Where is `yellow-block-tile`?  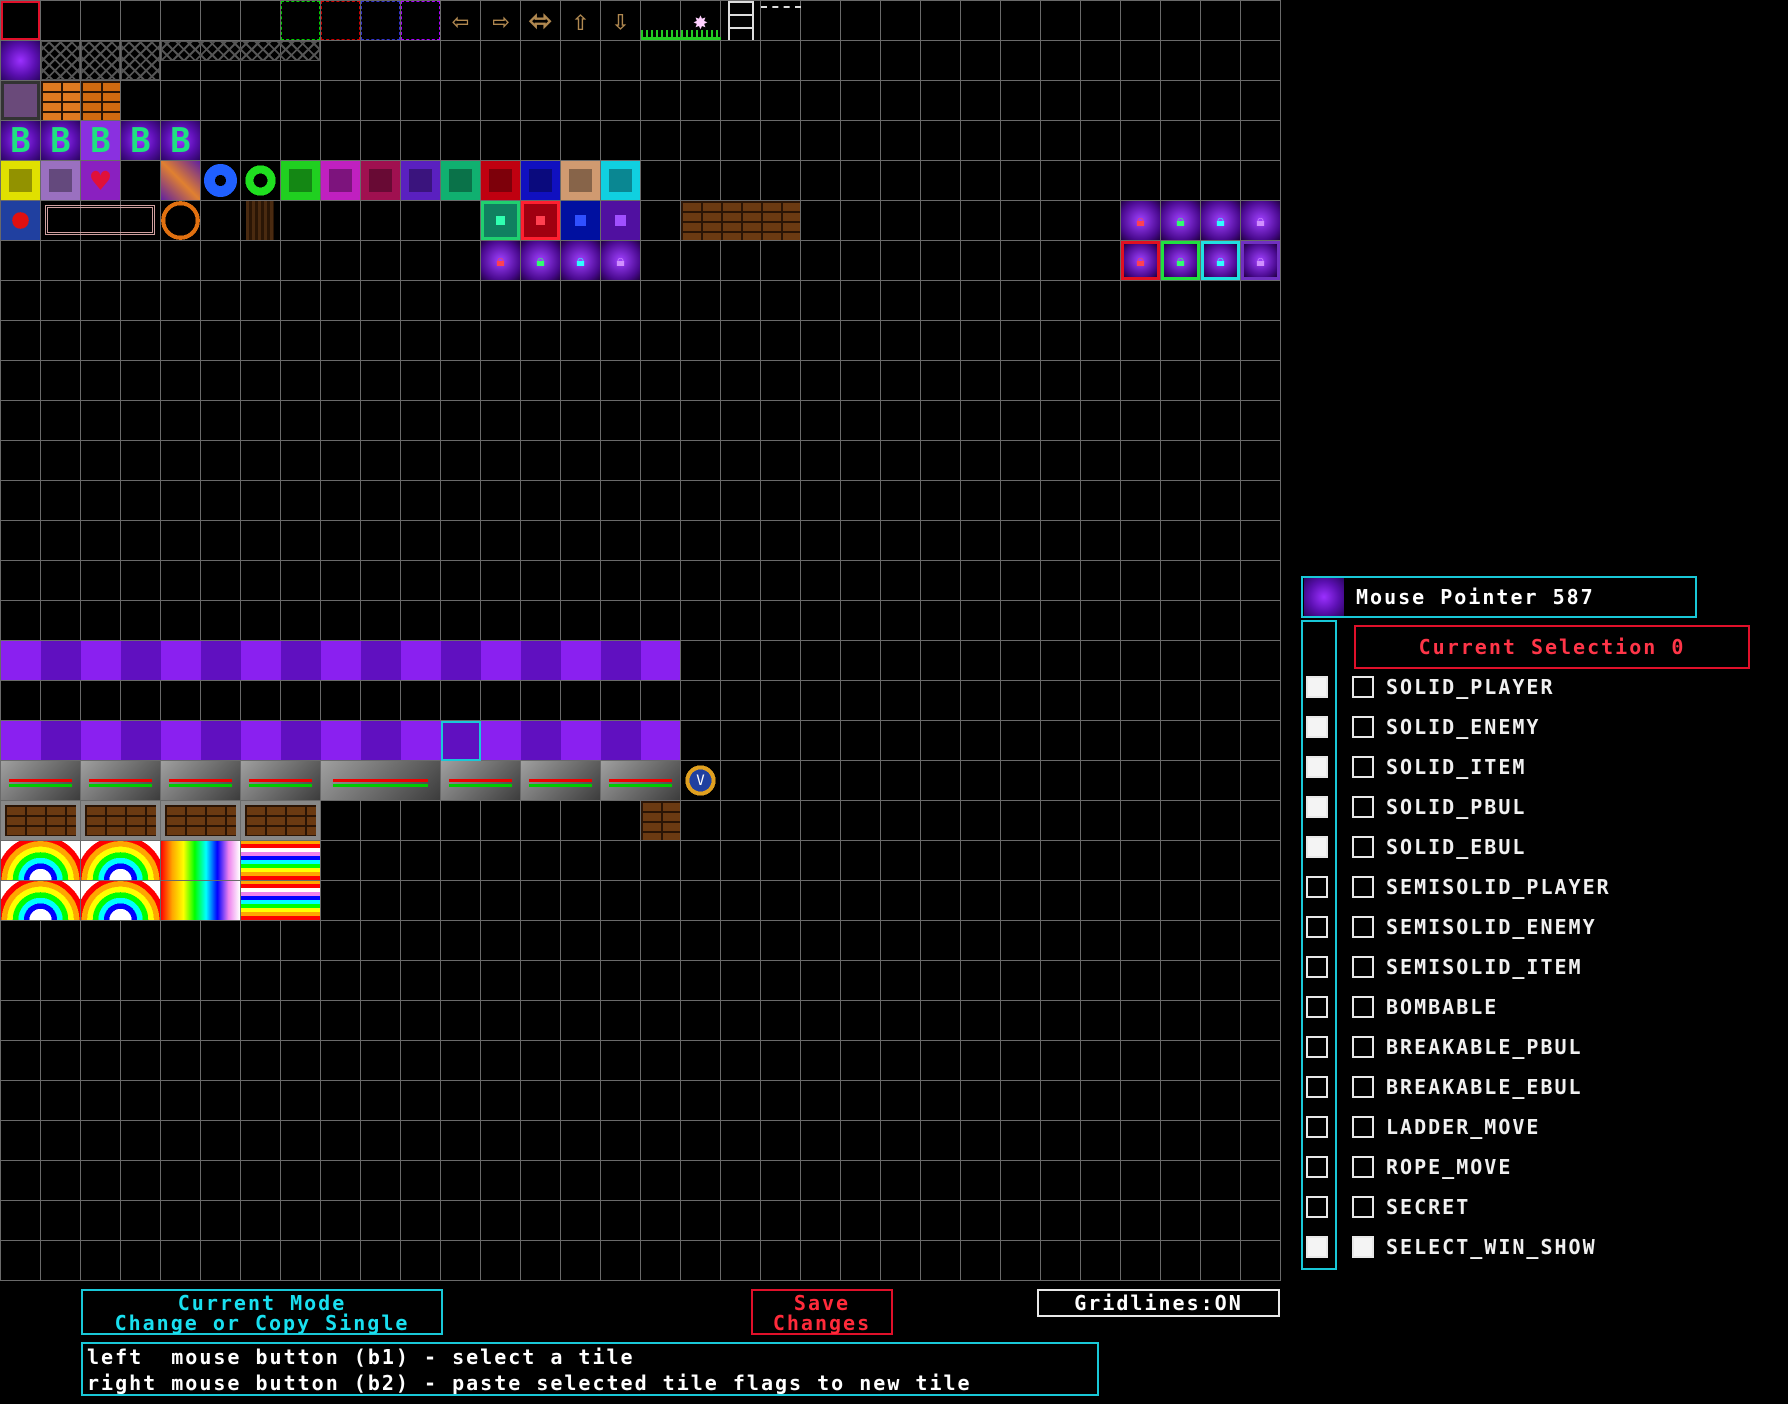
yellow-block-tile is located at coordinates (20, 180).